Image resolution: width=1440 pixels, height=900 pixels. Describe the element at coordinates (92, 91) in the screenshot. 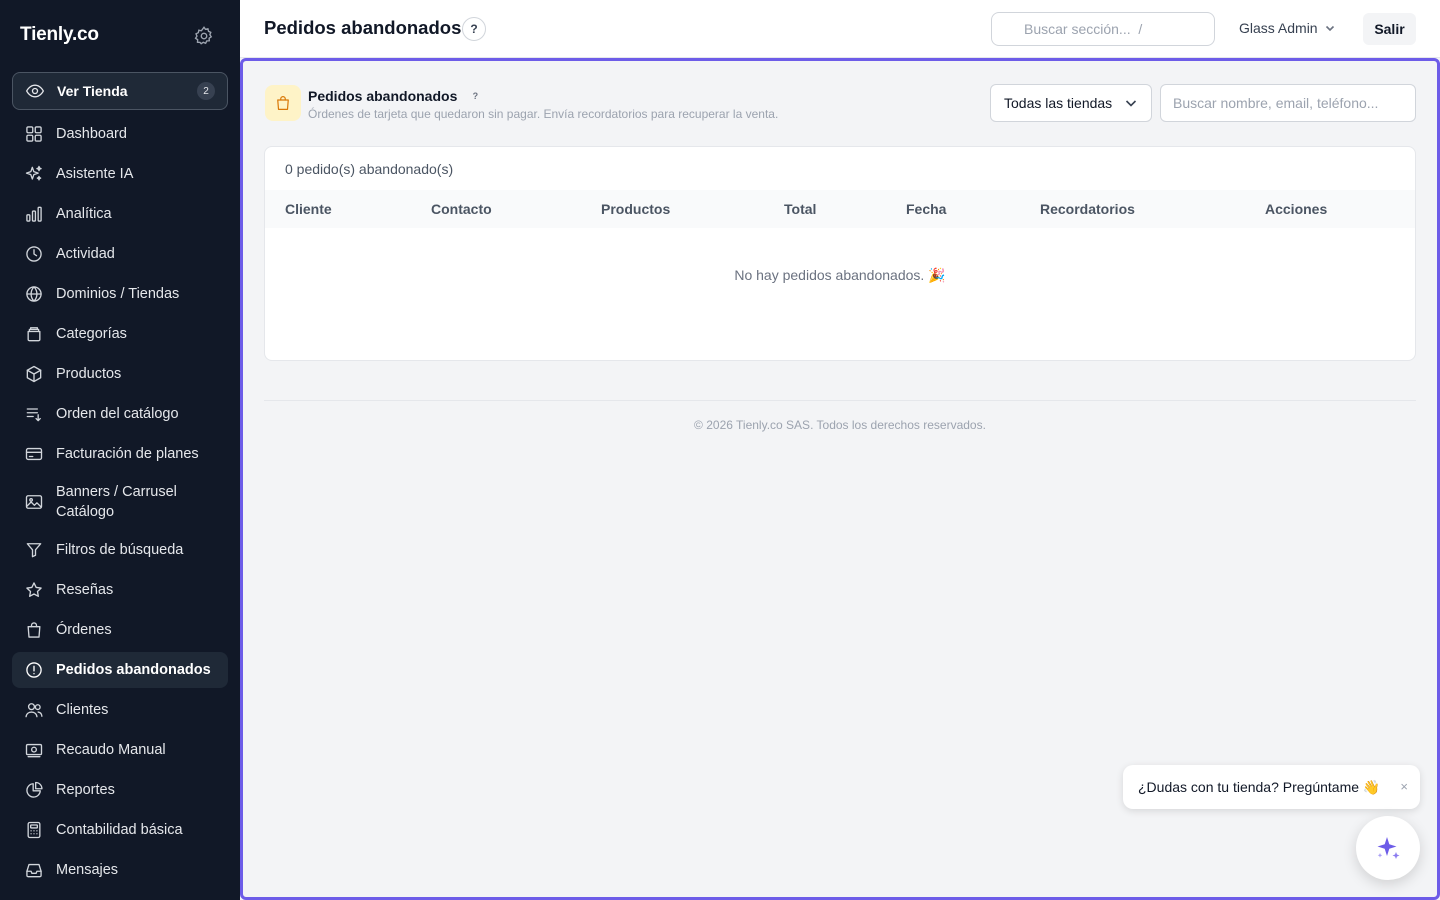

I see `ver-tienda-label: Ver Tienda` at that location.